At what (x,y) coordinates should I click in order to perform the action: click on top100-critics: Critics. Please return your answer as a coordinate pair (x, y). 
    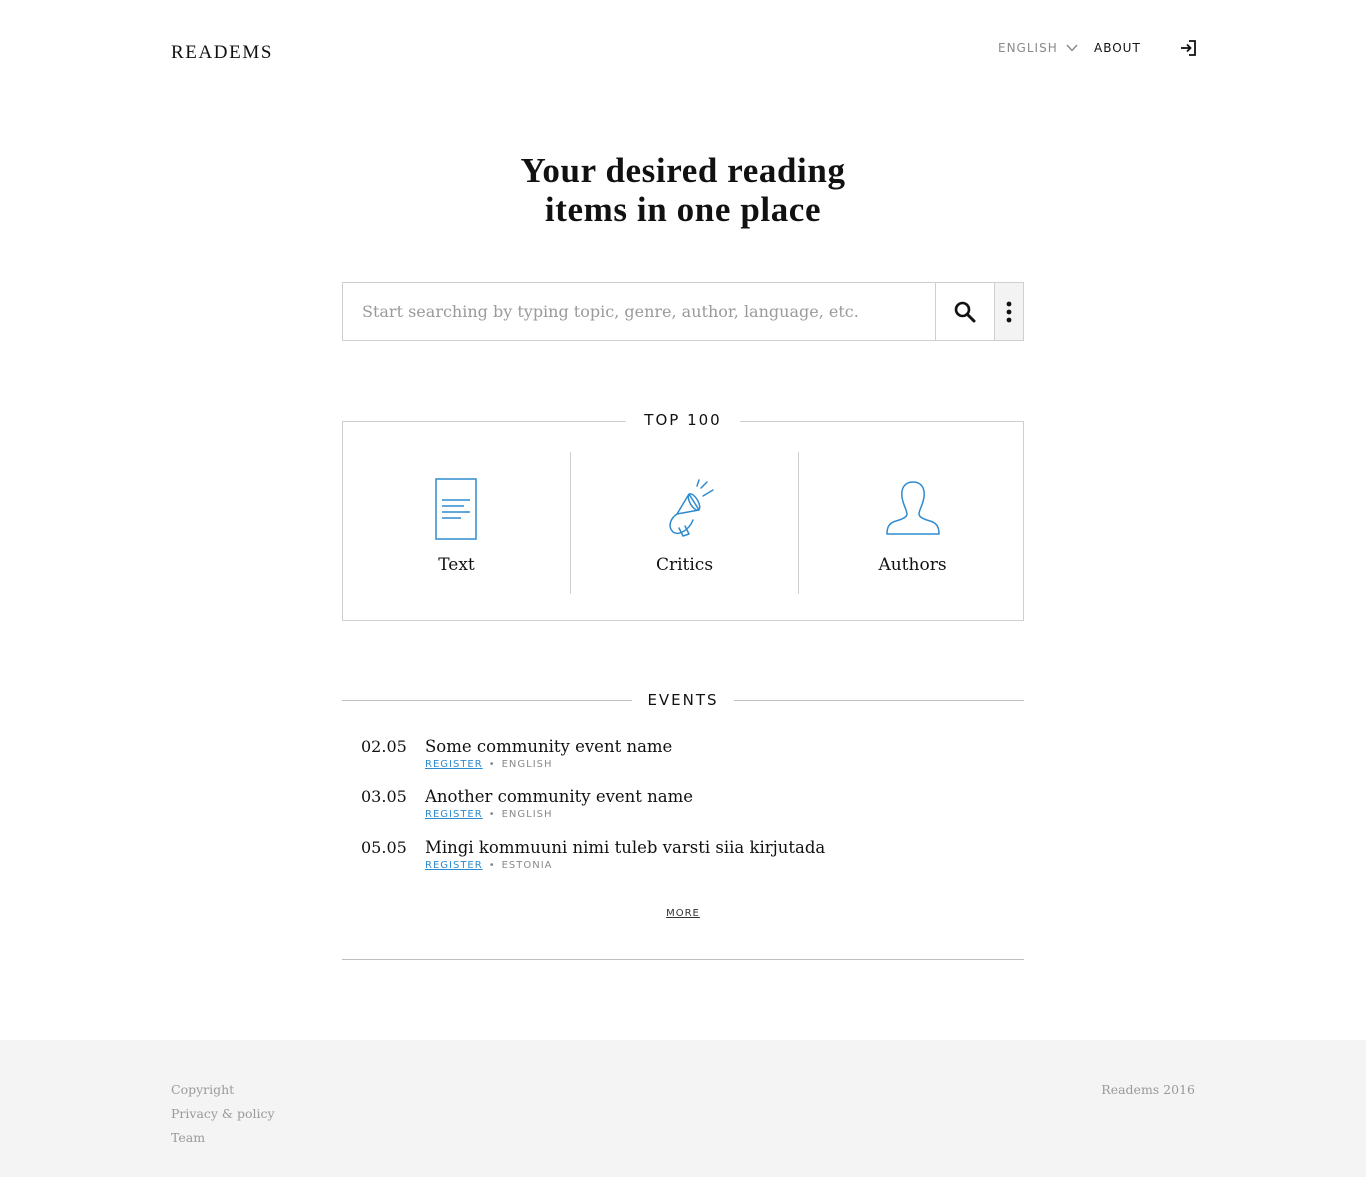
    Looking at the image, I should click on (684, 523).